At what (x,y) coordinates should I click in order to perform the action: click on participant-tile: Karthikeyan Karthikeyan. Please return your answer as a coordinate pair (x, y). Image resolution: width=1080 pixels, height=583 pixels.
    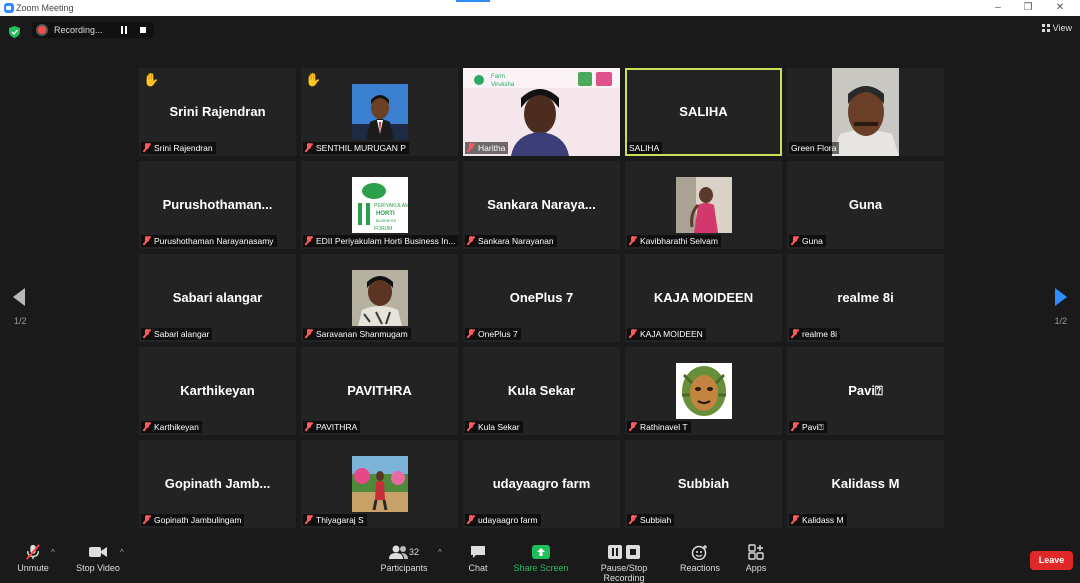
    Looking at the image, I should click on (217, 391).